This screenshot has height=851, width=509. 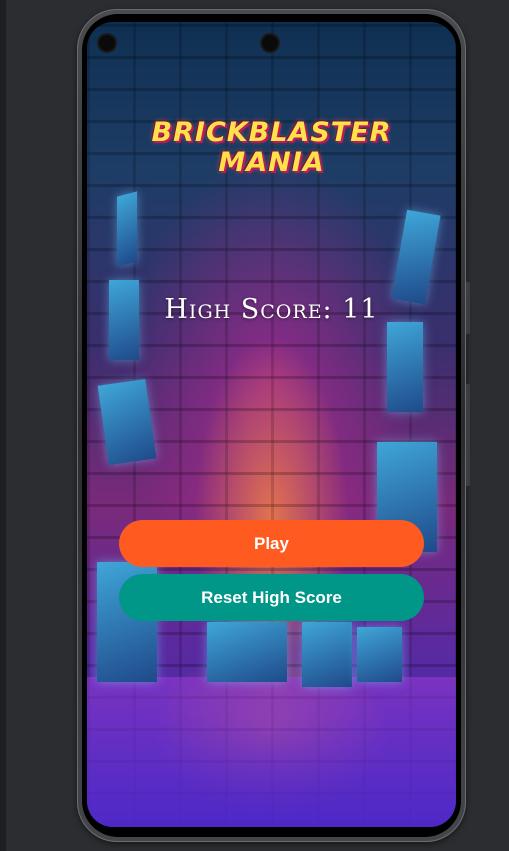 What do you see at coordinates (468, 308) in the screenshot?
I see `power-button` at bounding box center [468, 308].